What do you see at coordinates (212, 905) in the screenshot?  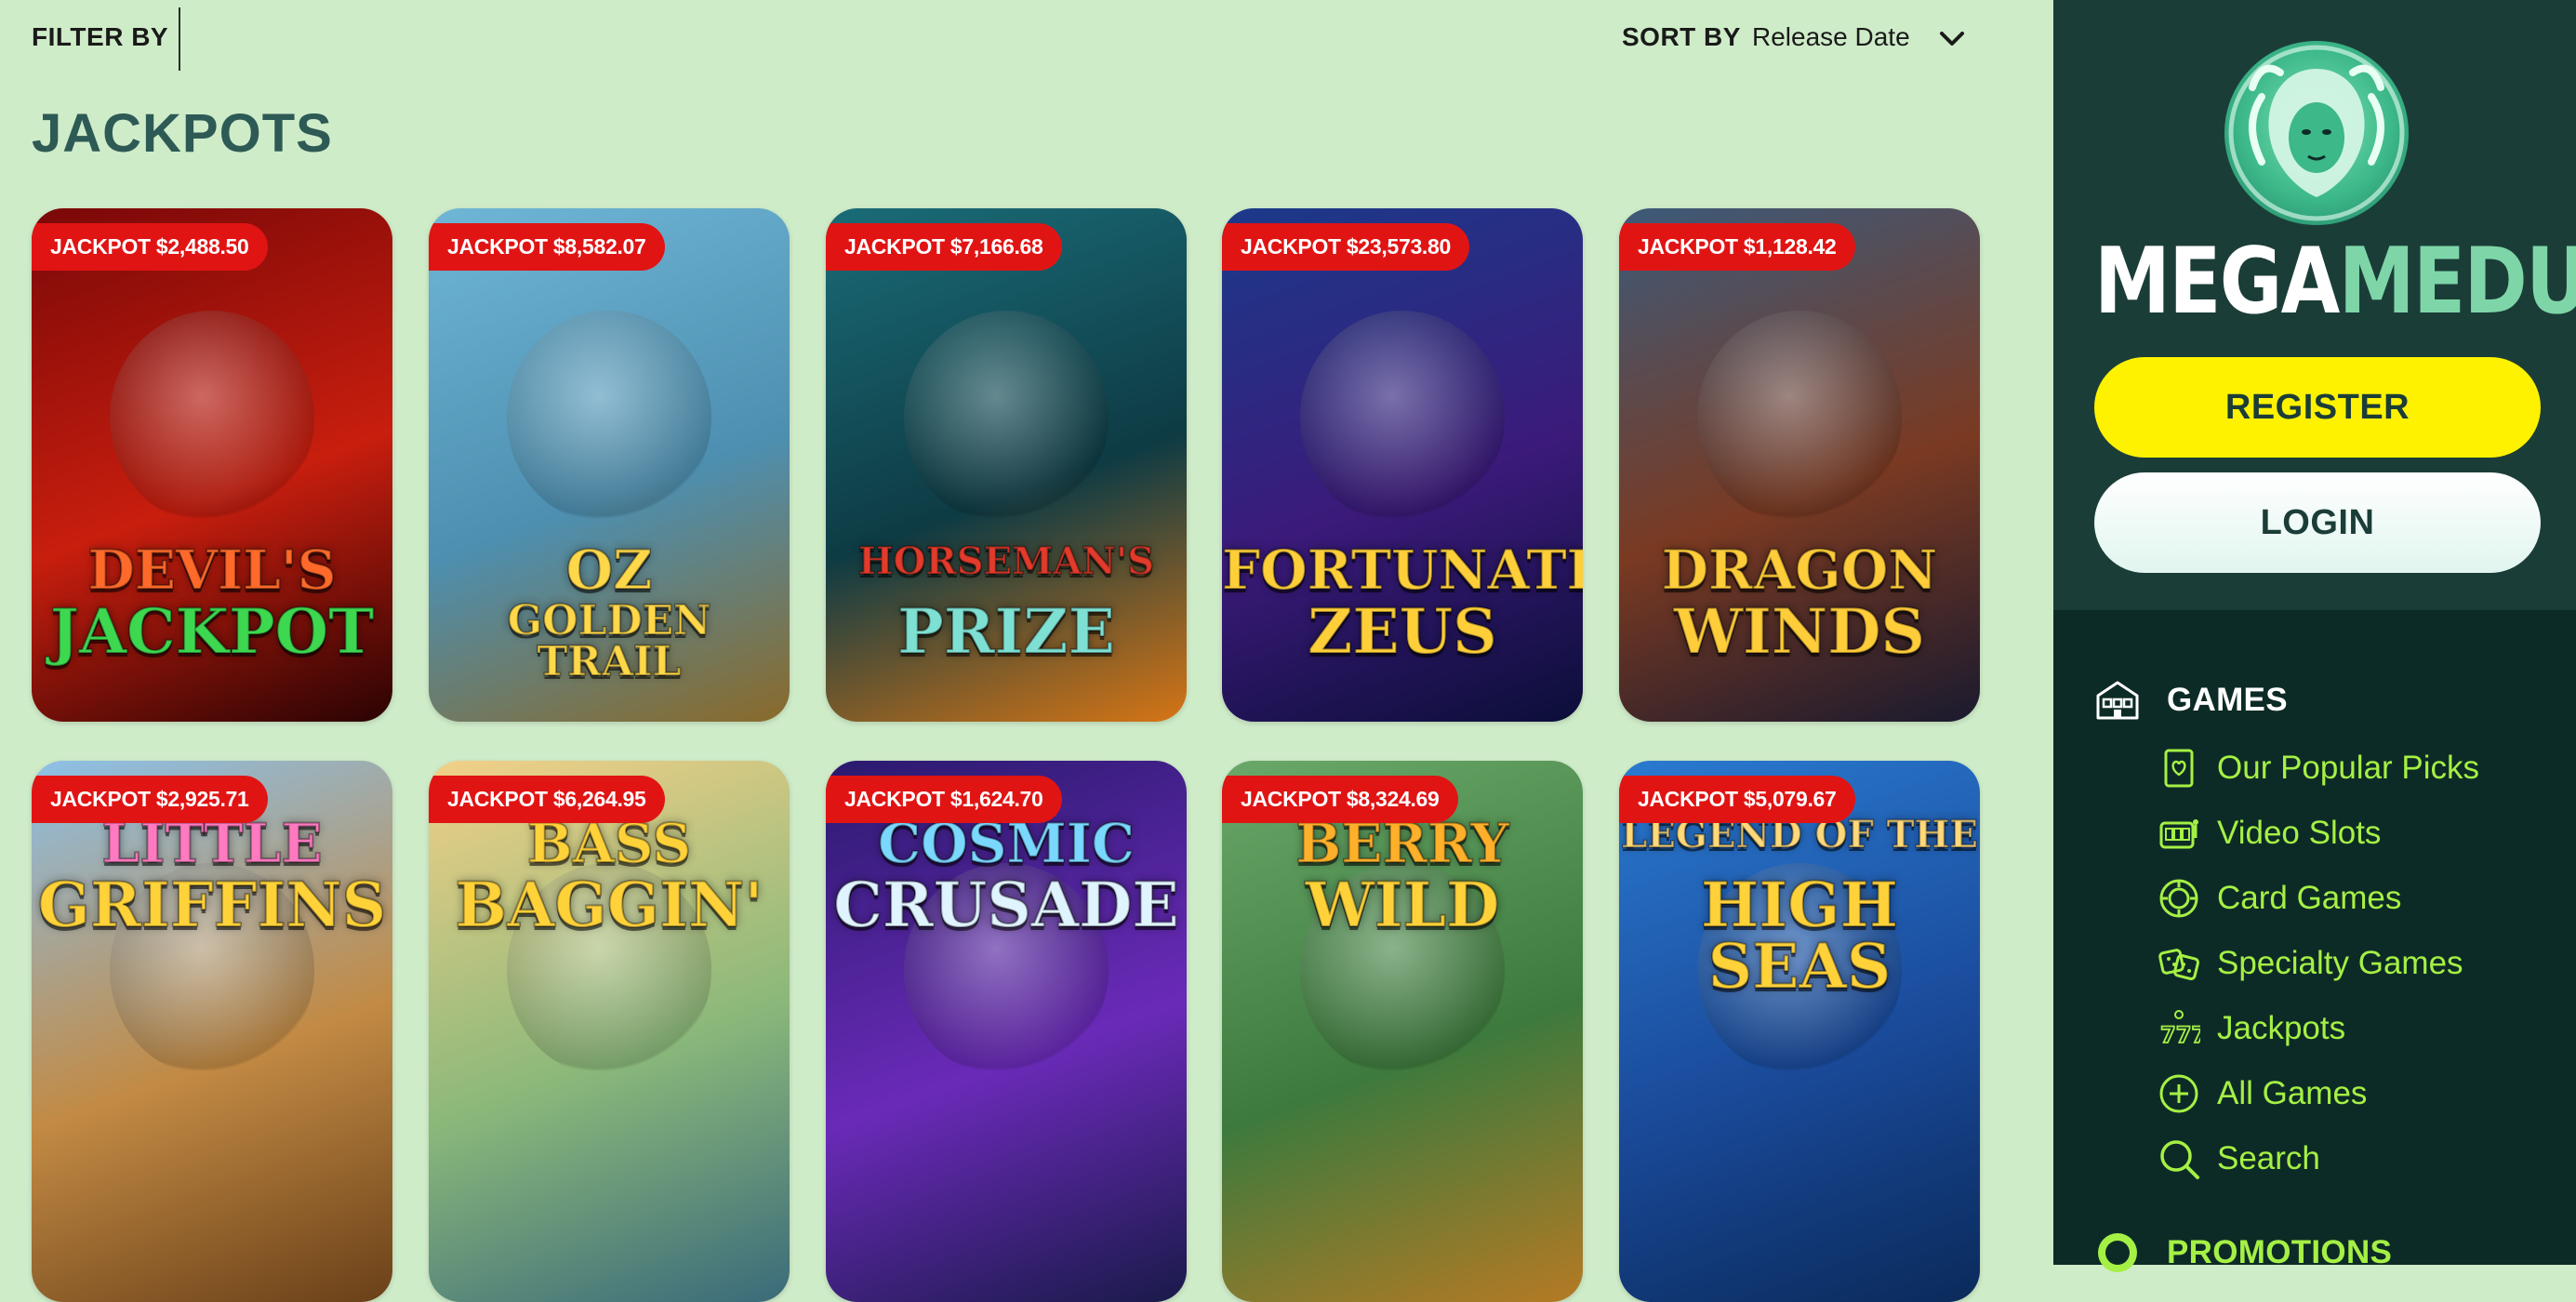 I see `game-title-line2: GRIFFINS` at bounding box center [212, 905].